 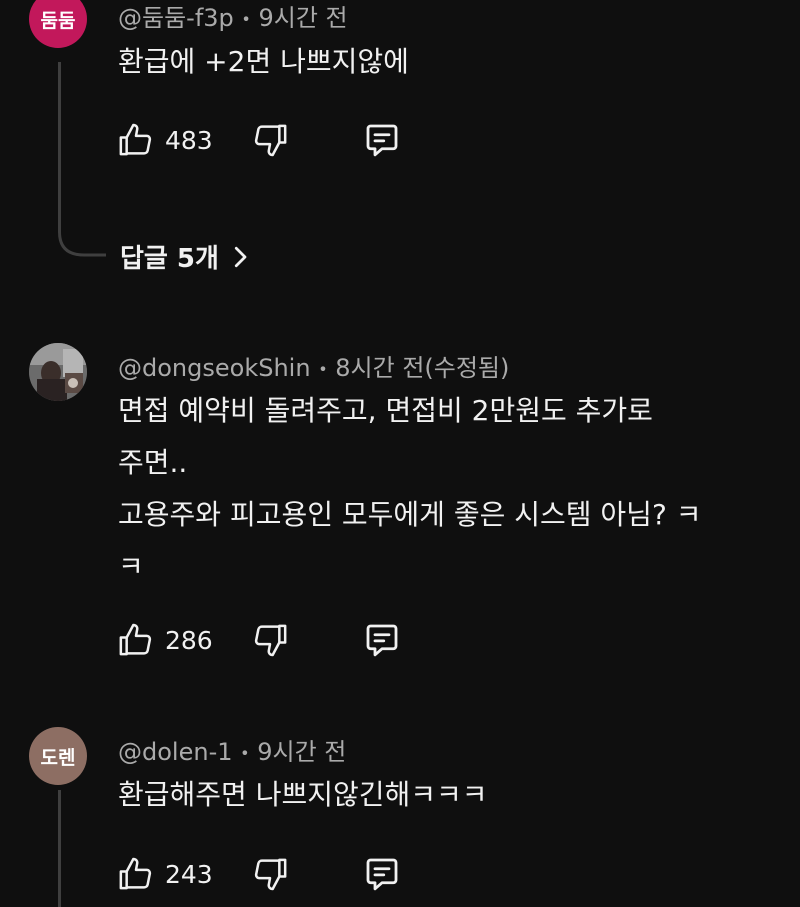 What do you see at coordinates (58, 20) in the screenshot?
I see `avatar-initials: 둠둠` at bounding box center [58, 20].